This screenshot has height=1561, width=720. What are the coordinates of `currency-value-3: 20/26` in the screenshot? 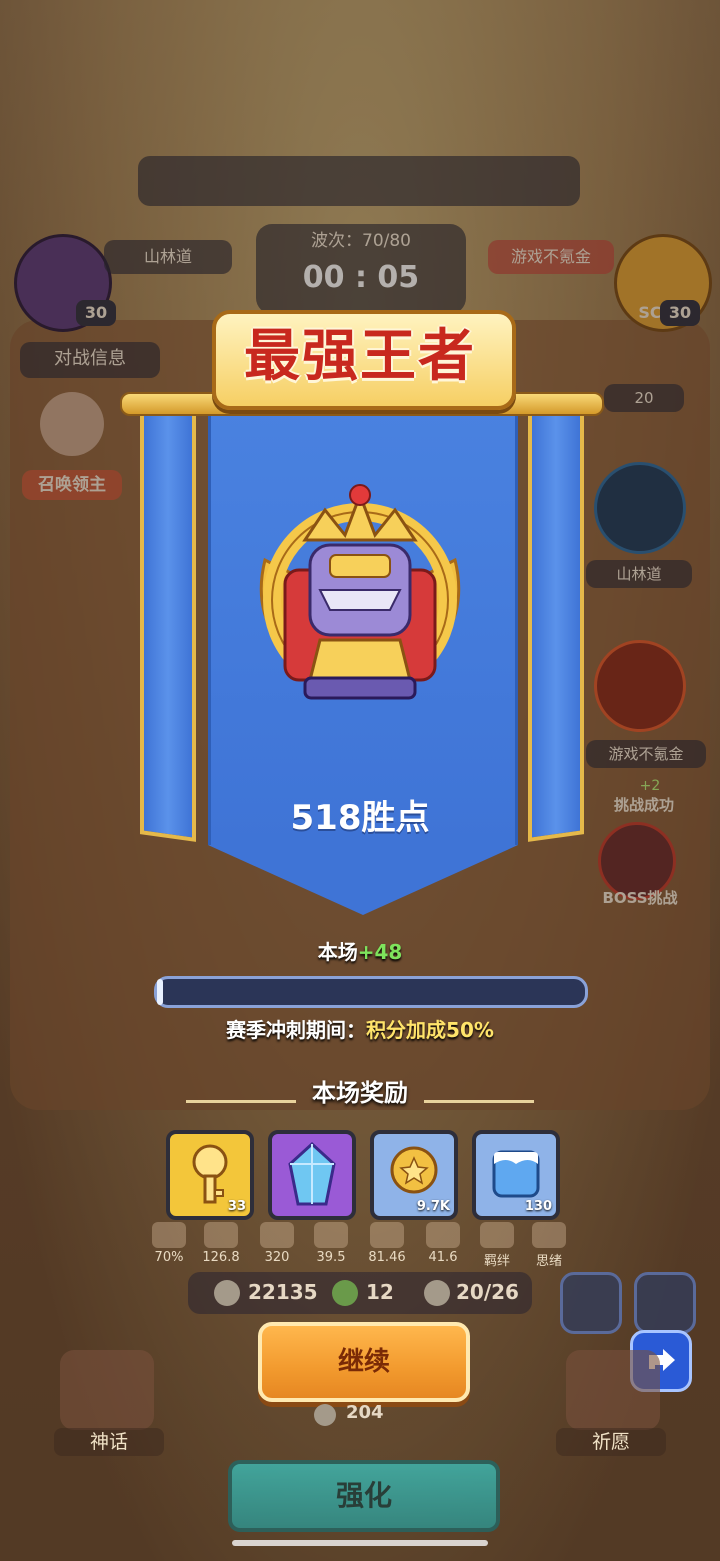 It's located at (487, 1292).